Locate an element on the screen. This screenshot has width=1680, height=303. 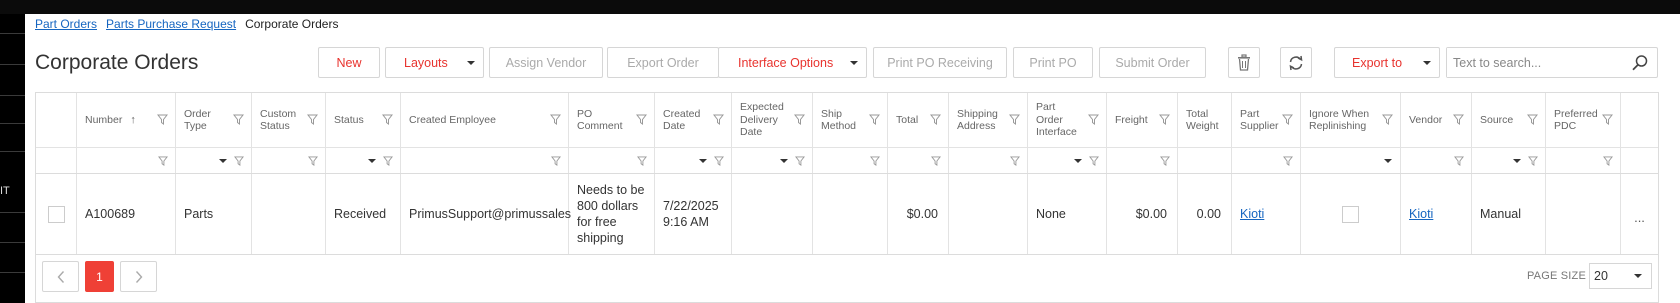
header-ship-method: Ship Method is located at coordinates (850, 120).